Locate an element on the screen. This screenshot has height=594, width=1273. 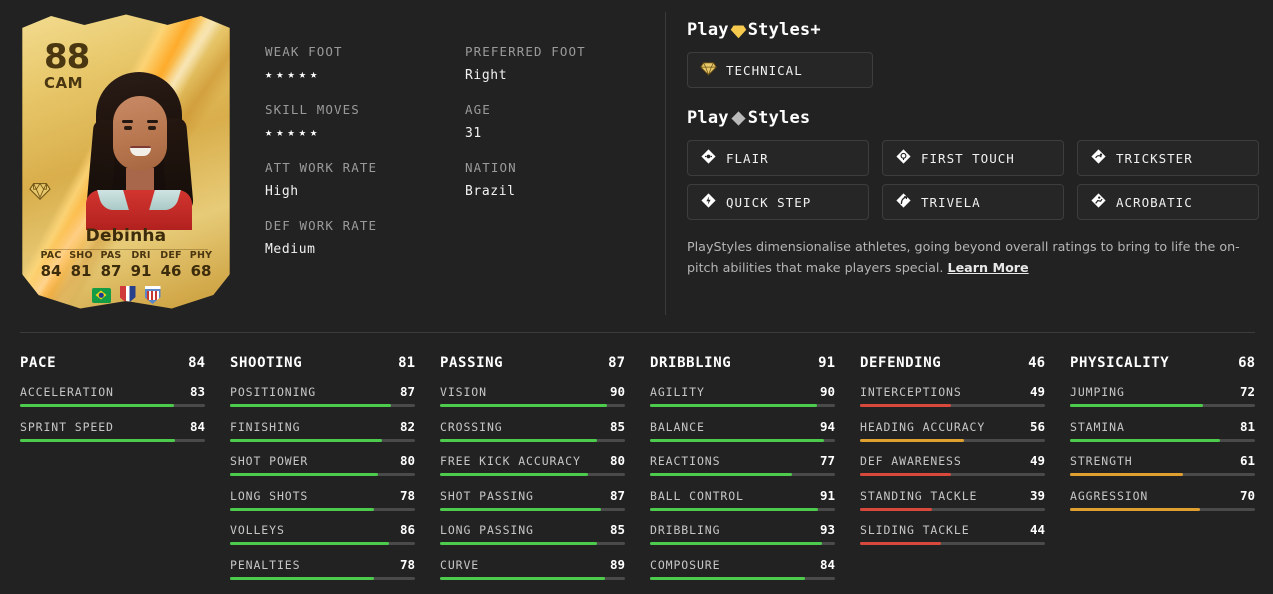
info-weak-foot: WEAK FOOT ★ ★ ★ ★ ★ is located at coordinates (365, 63).